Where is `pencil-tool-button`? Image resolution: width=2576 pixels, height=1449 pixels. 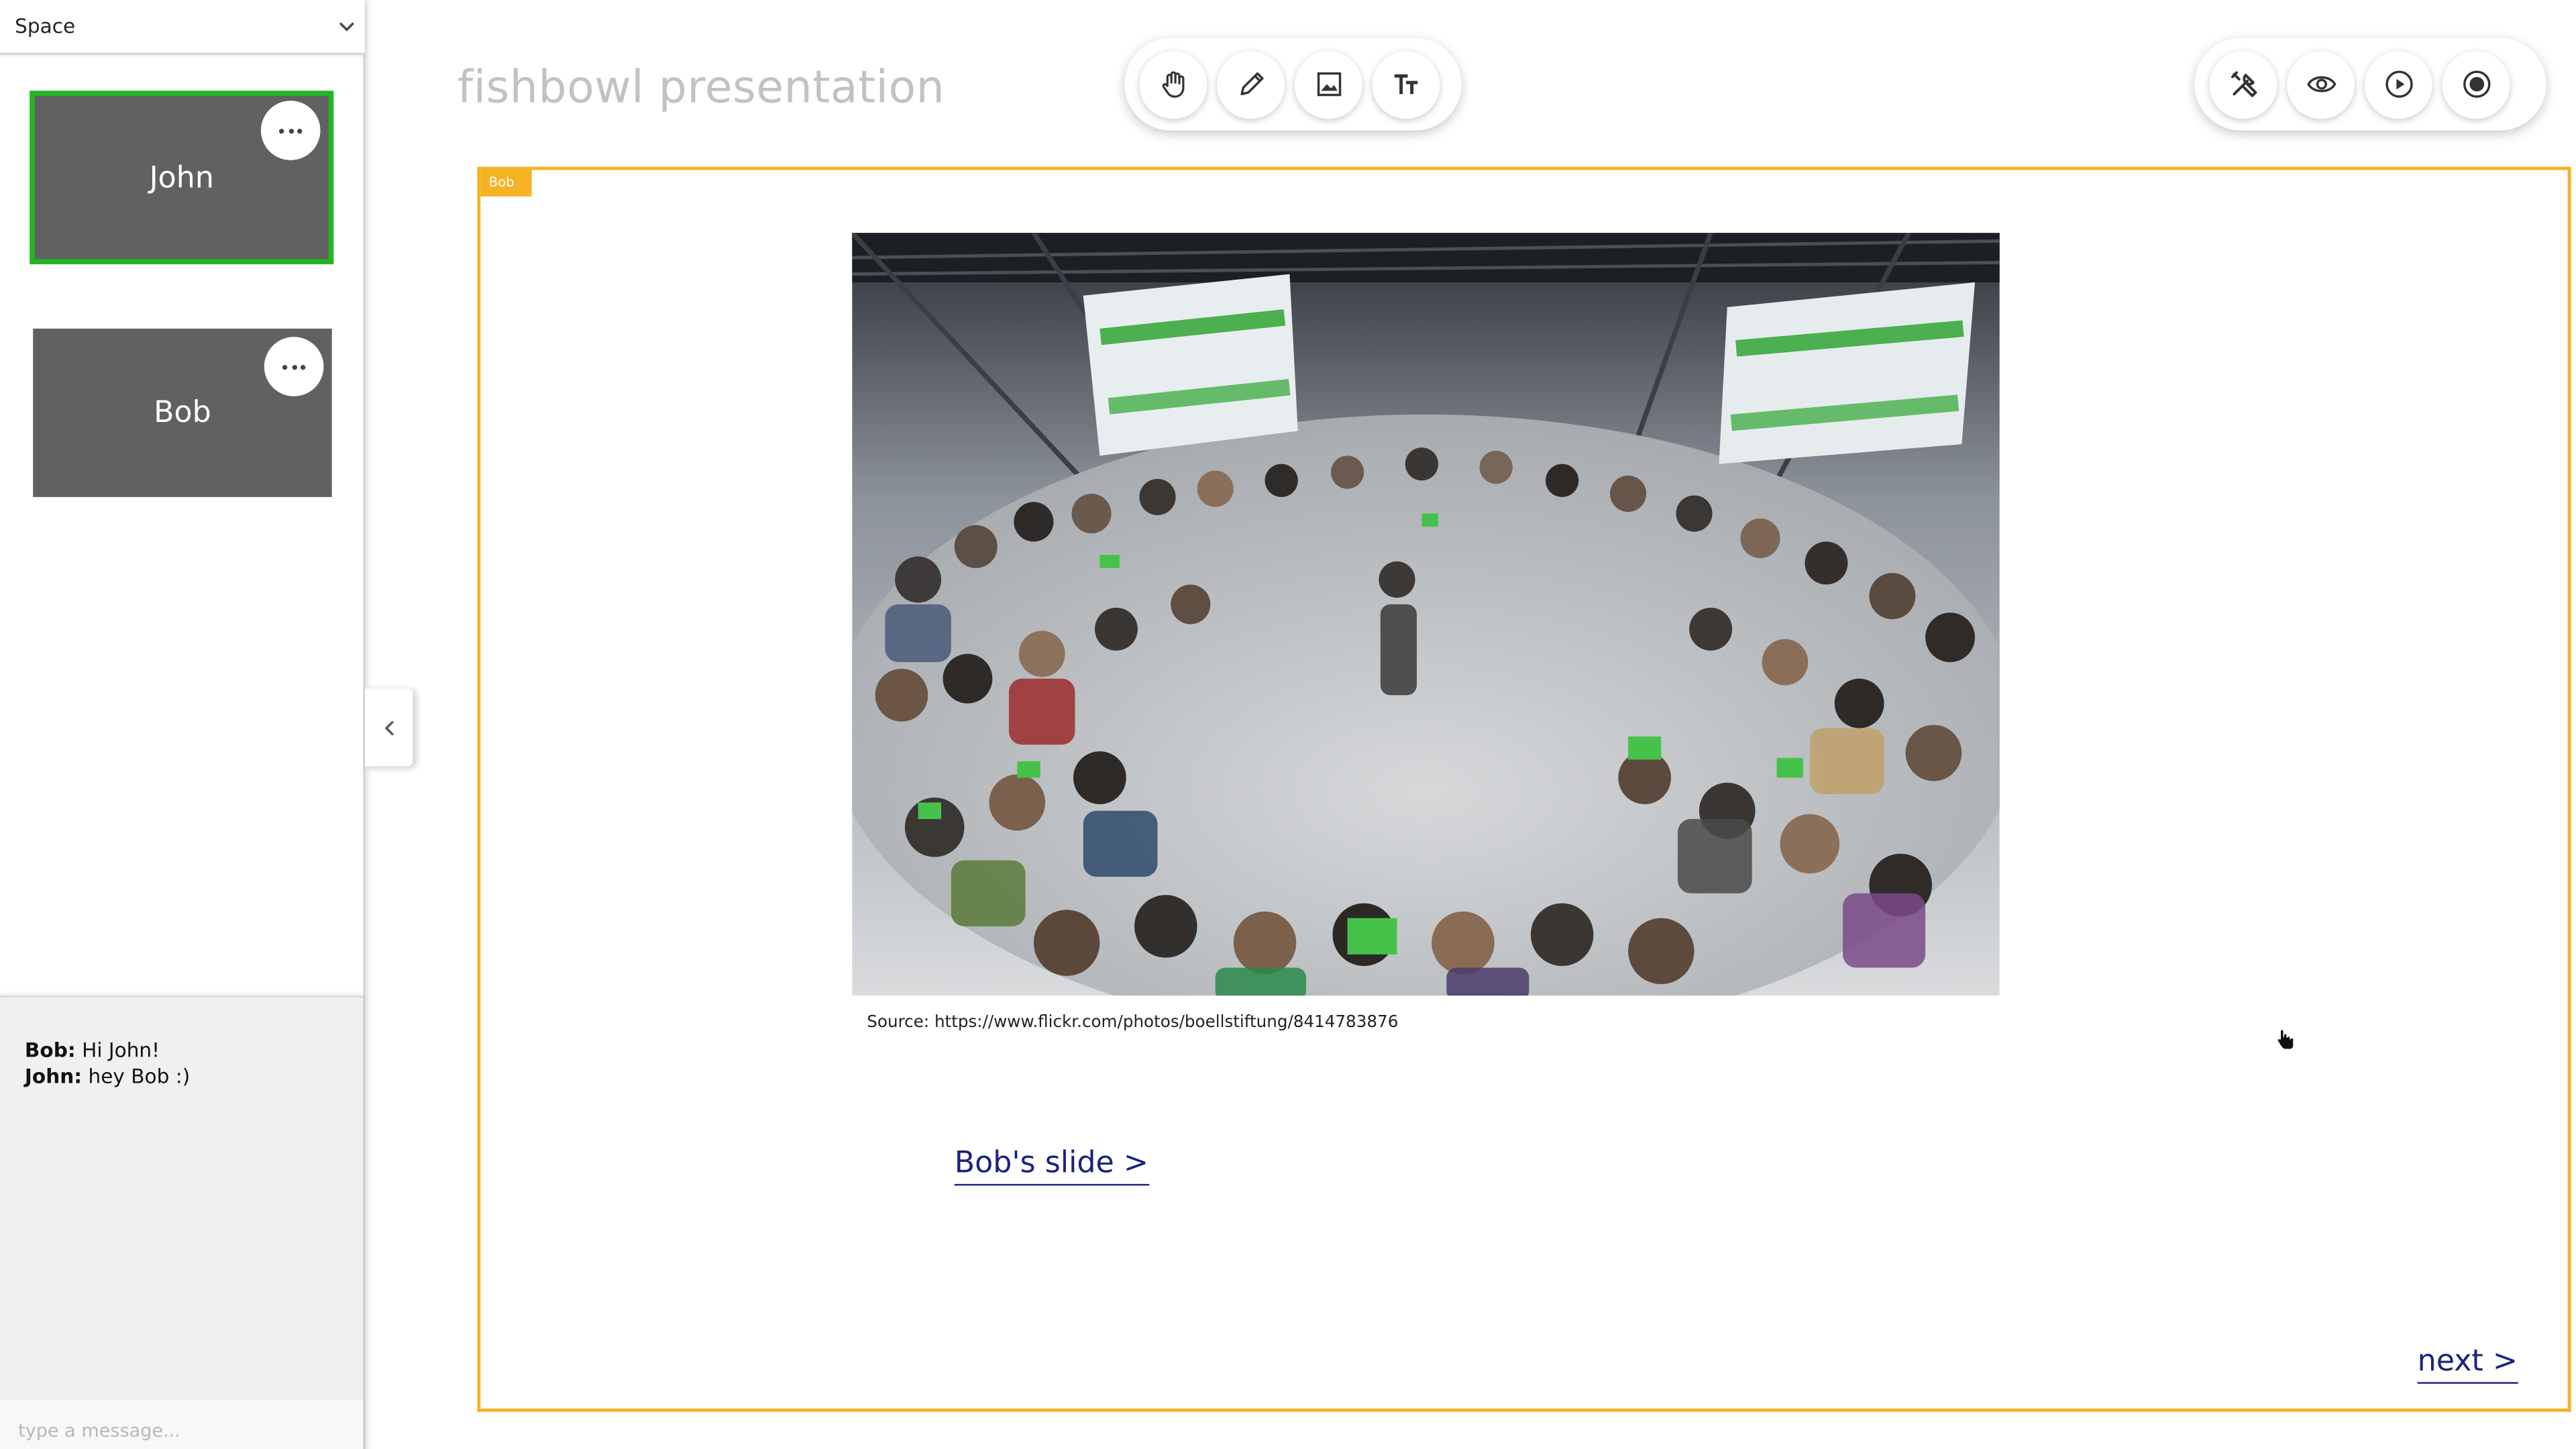
pencil-tool-button is located at coordinates (1251, 84).